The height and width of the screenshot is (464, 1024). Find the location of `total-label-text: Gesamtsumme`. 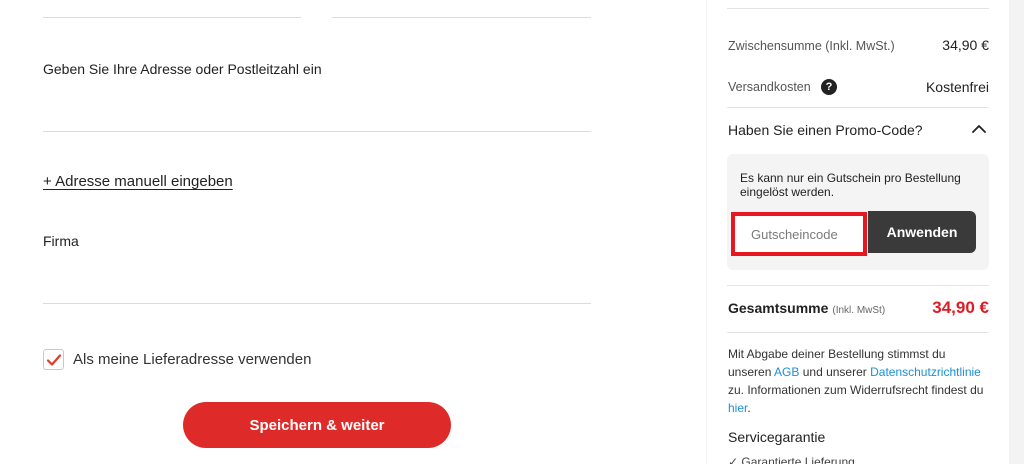

total-label-text: Gesamtsumme is located at coordinates (778, 308).